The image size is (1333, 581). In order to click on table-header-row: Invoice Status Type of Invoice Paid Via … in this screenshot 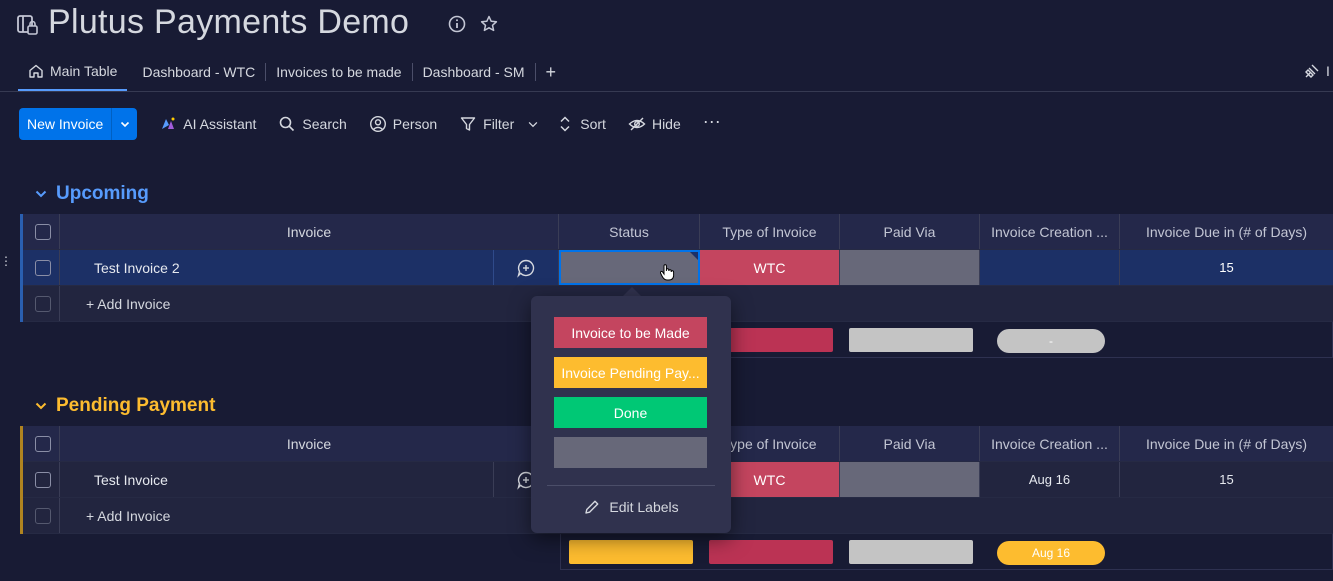, I will do `click(677, 232)`.